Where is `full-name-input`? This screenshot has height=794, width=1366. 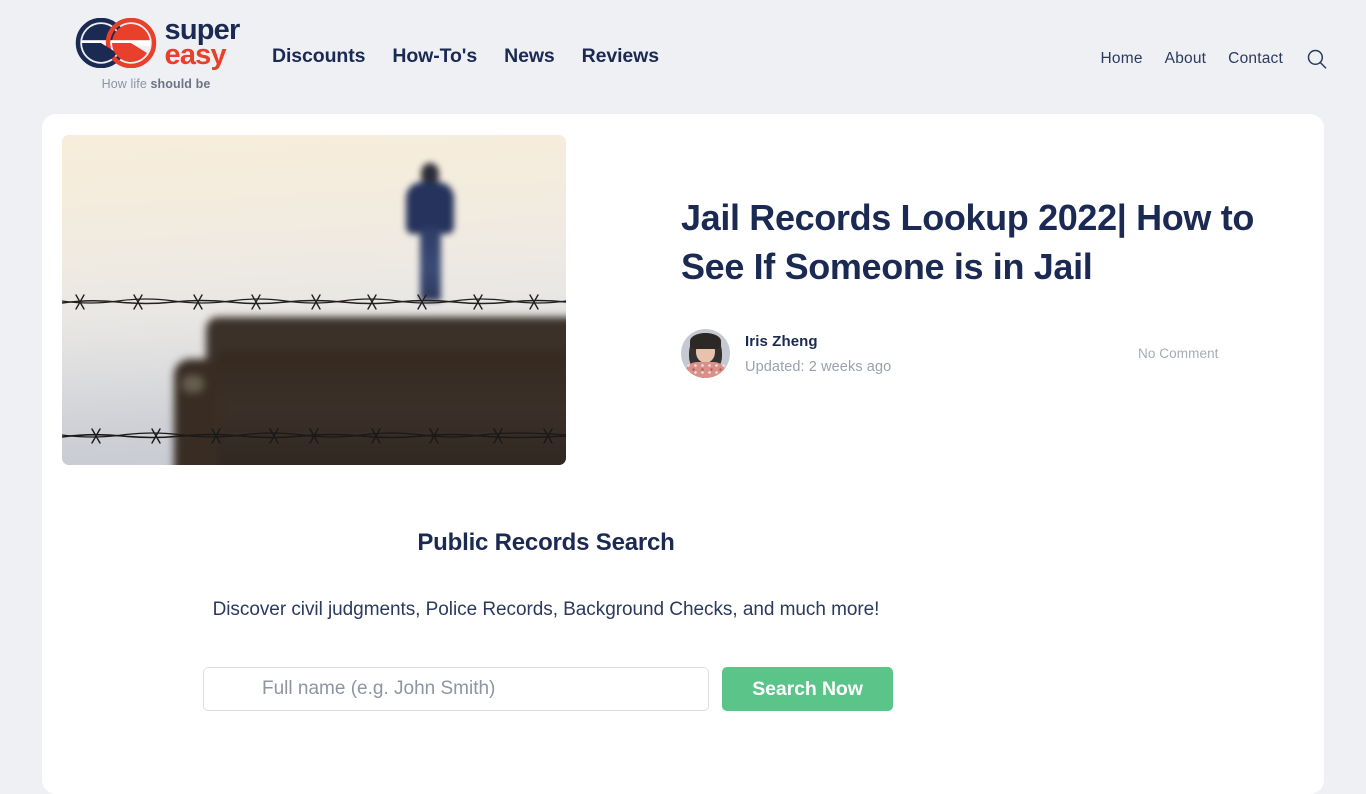 full-name-input is located at coordinates (456, 689).